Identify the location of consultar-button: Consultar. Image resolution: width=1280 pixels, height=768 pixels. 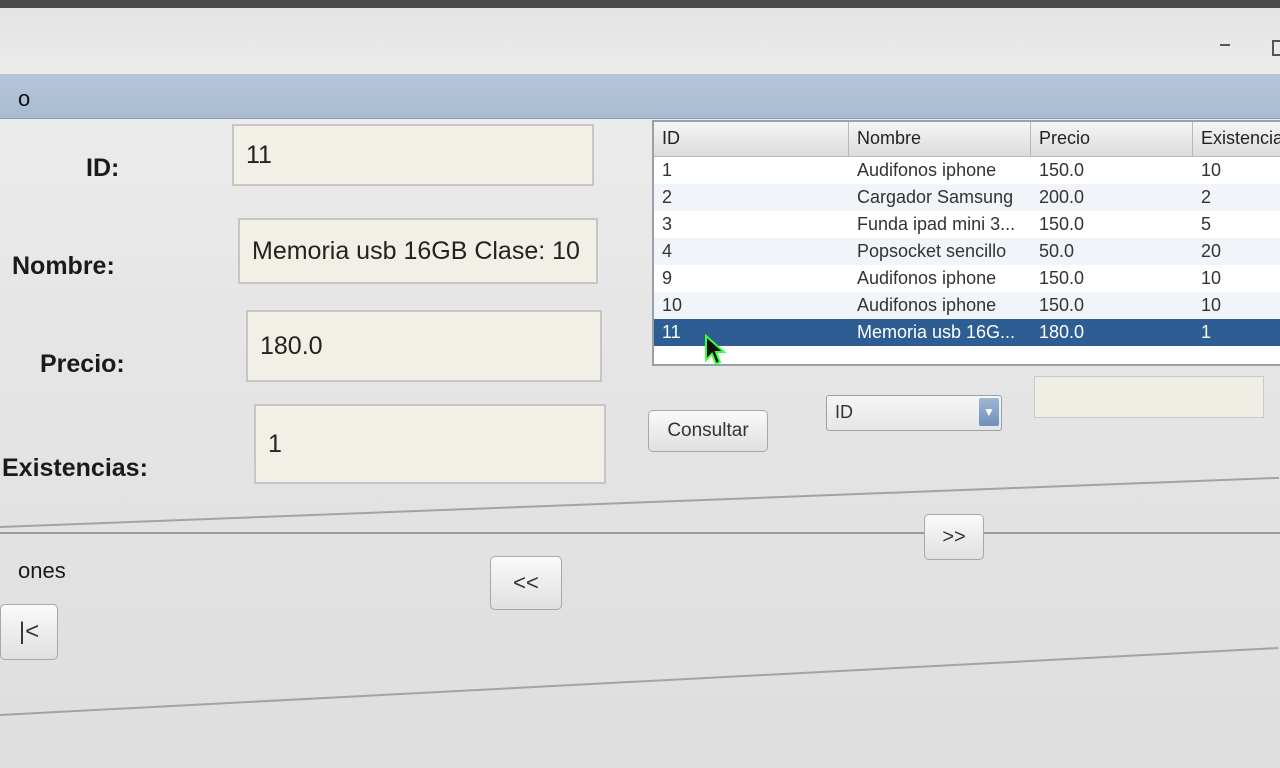
(708, 431).